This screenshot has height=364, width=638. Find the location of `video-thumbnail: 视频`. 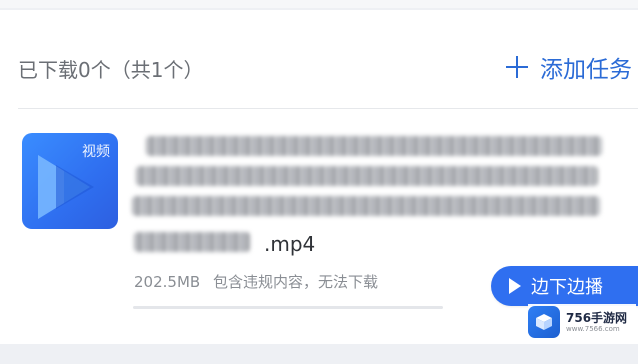

video-thumbnail: 视频 is located at coordinates (70, 181).